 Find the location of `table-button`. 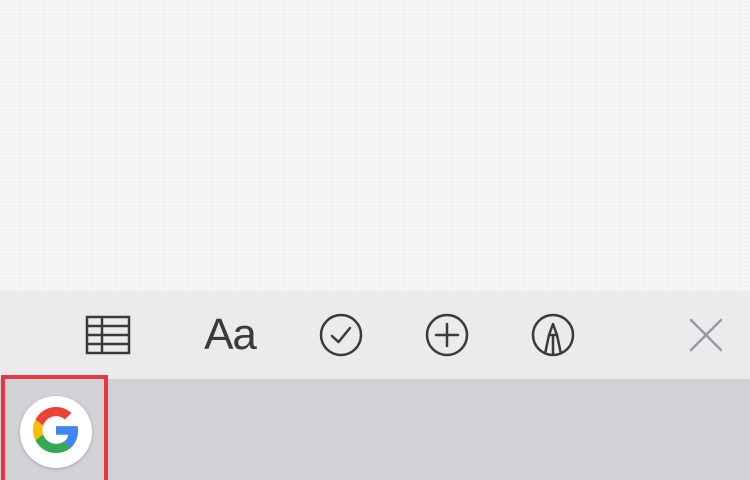

table-button is located at coordinates (108, 335).